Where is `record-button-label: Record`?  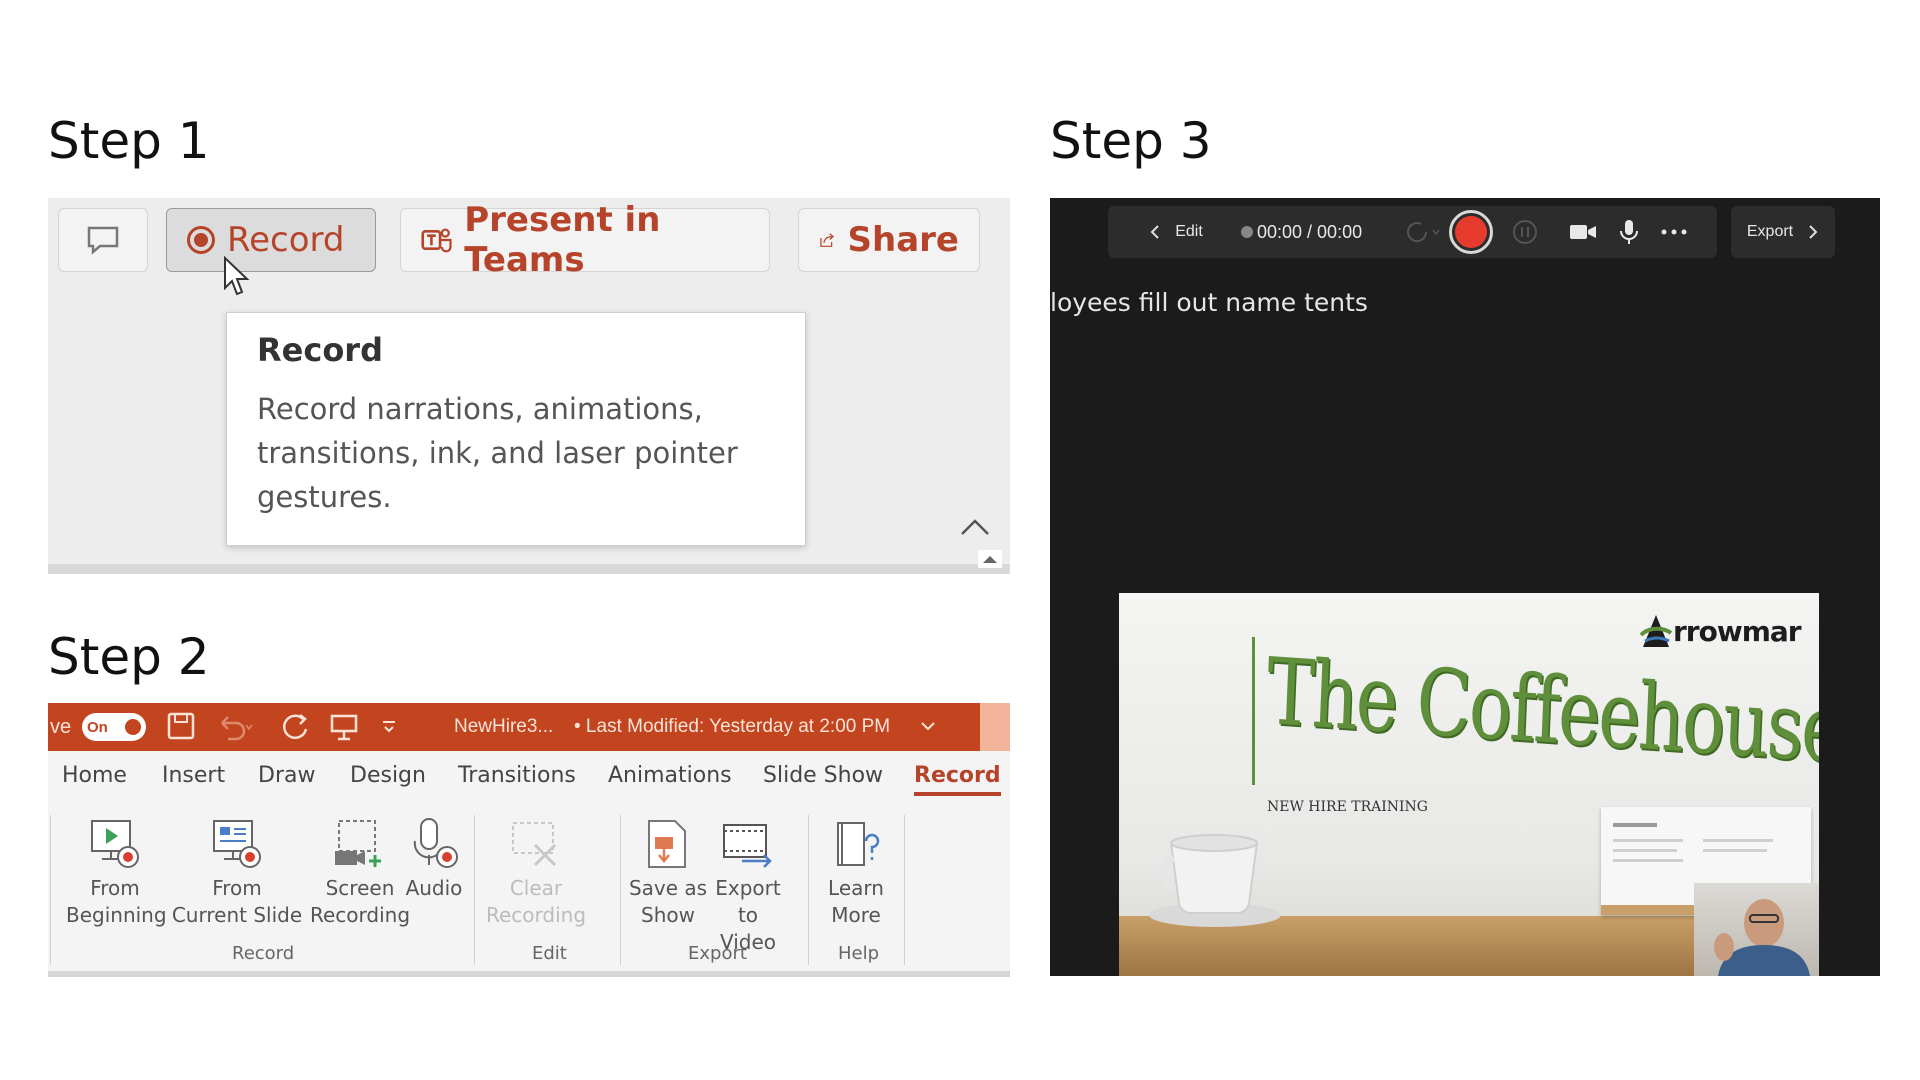 record-button-label: Record is located at coordinates (286, 240).